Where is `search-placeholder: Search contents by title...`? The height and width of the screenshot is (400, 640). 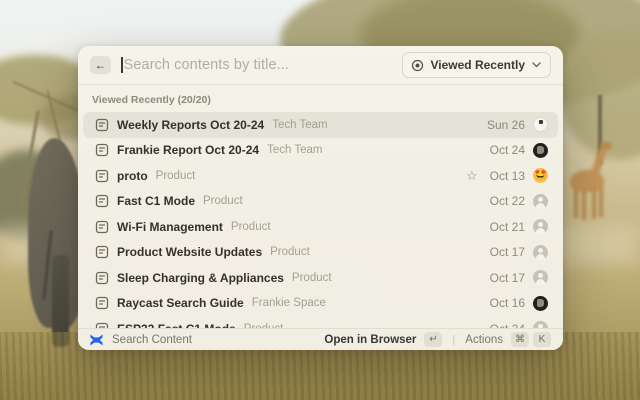
search-placeholder: Search contents by title... is located at coordinates (206, 65).